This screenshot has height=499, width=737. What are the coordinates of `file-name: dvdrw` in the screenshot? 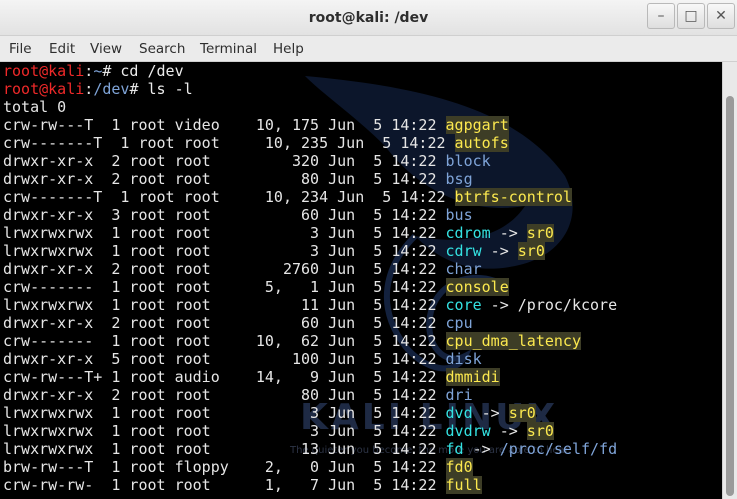 It's located at (468, 431).